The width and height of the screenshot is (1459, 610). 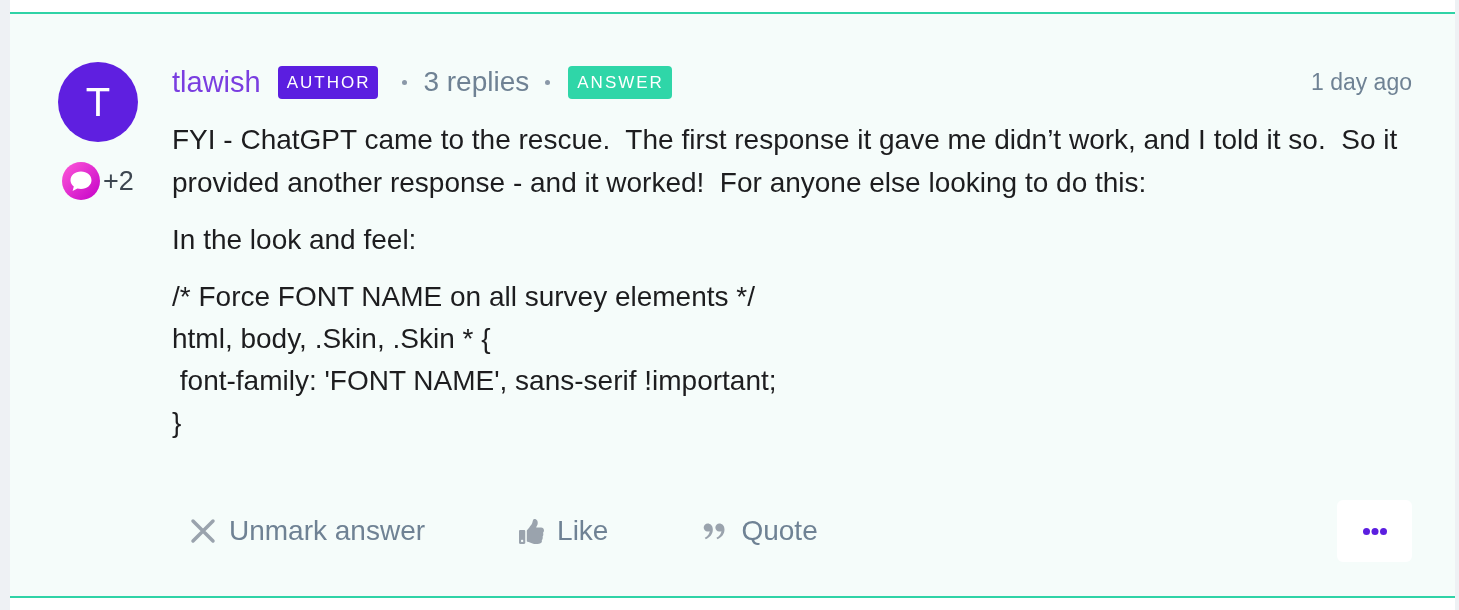 I want to click on unmark-button: Unmark answer, so click(x=308, y=531).